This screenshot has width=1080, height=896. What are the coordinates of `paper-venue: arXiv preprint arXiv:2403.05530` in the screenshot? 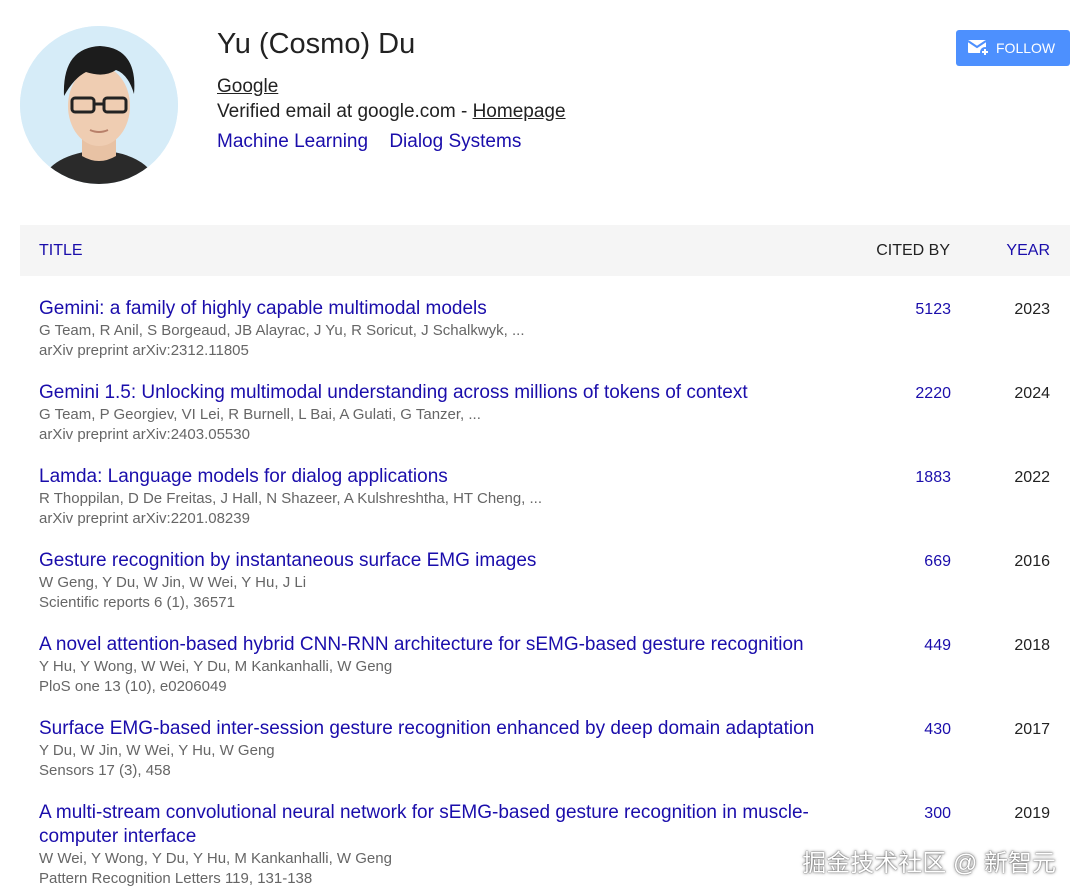 It's located at (144, 434).